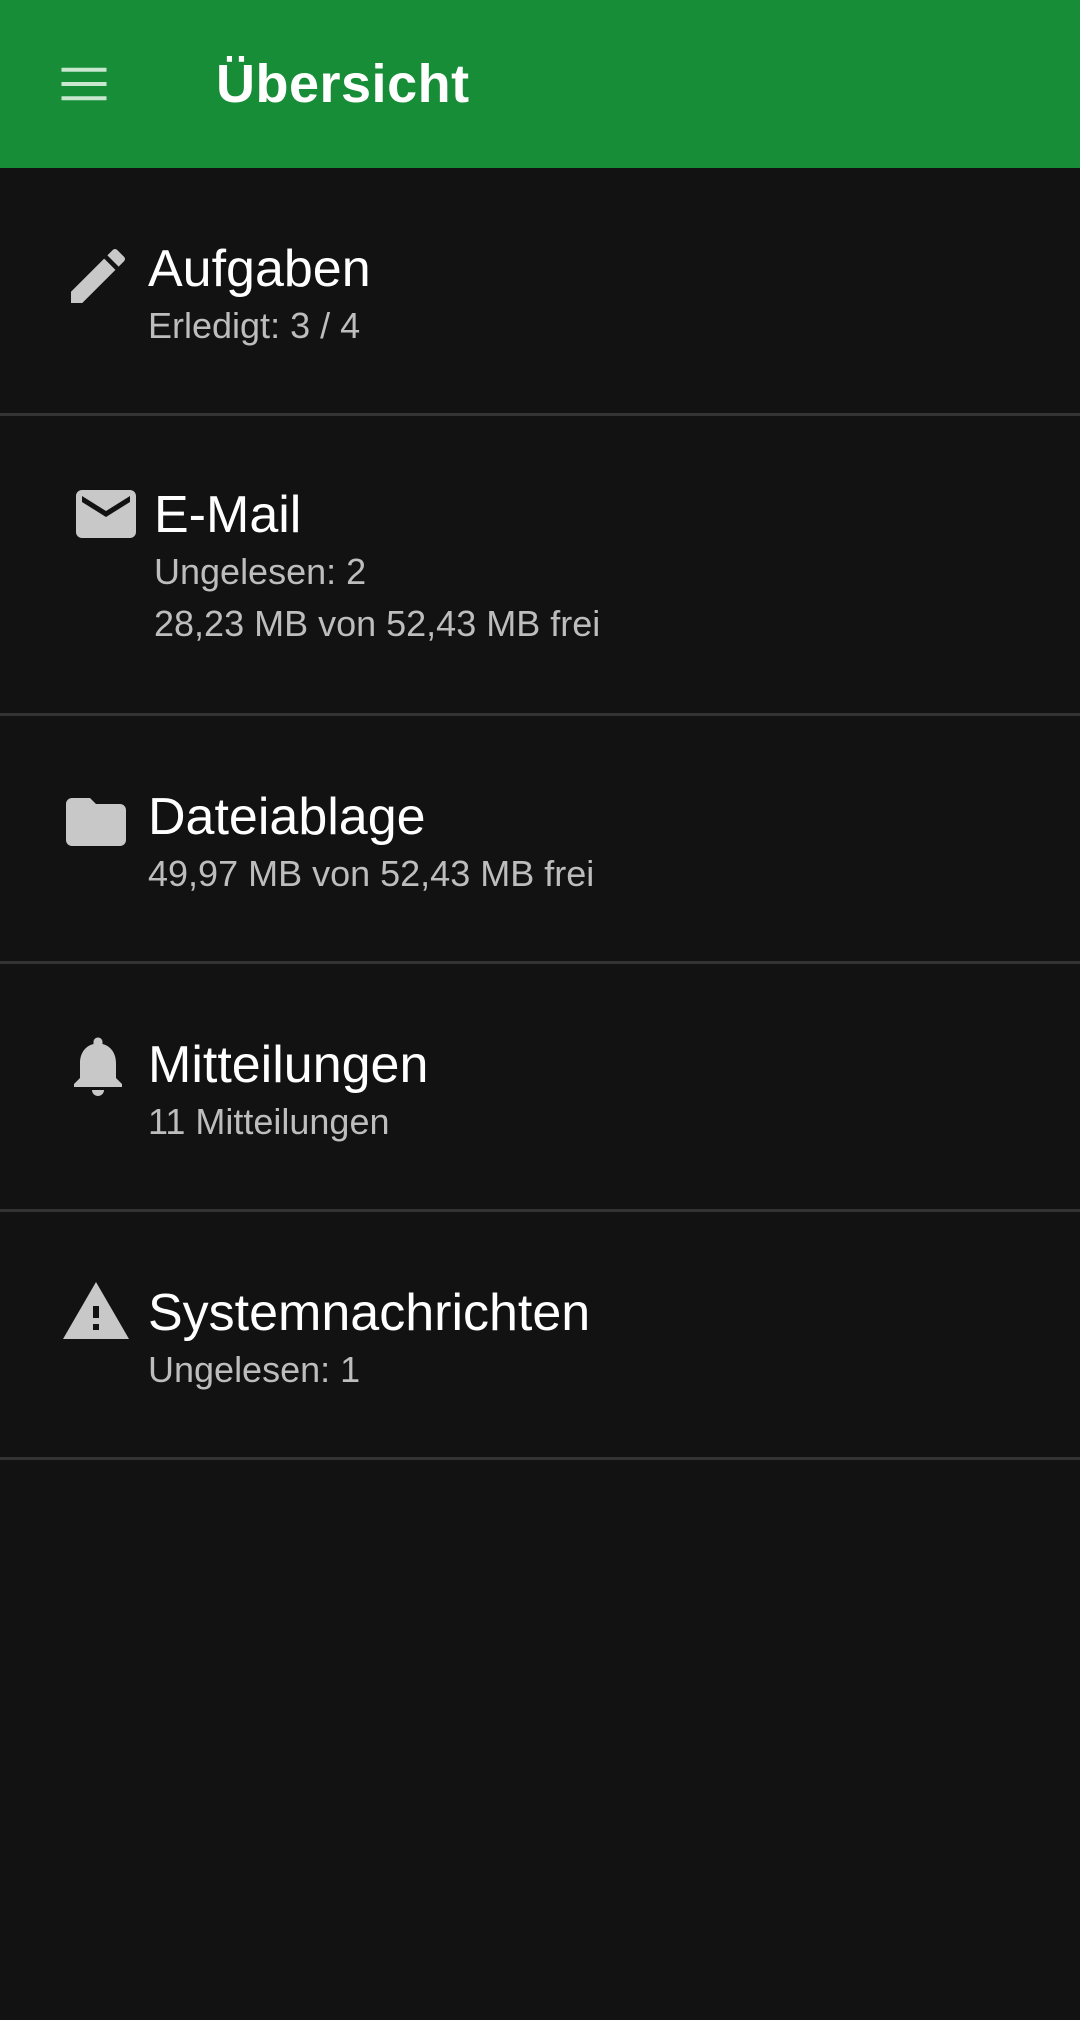 The height and width of the screenshot is (2020, 1080). Describe the element at coordinates (269, 1121) in the screenshot. I see `item-detail: 11 Mitteilungen` at that location.